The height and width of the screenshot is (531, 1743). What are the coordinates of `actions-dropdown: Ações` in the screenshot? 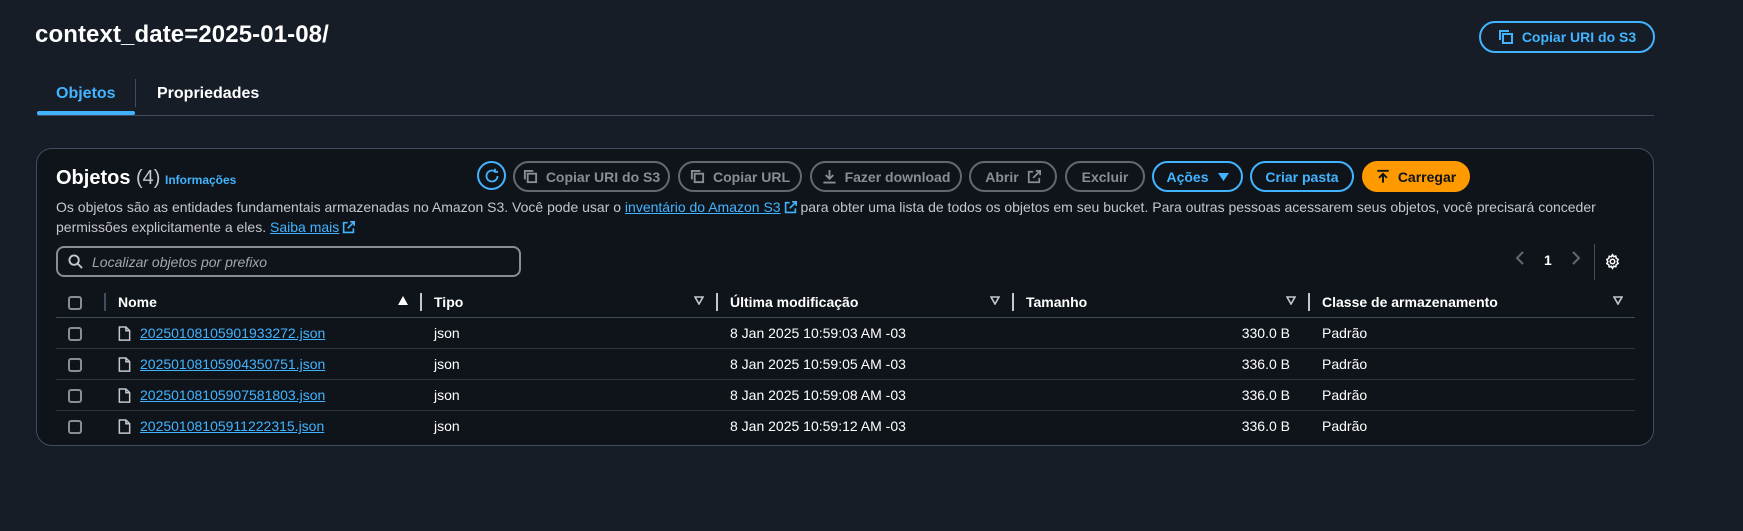 It's located at (1197, 176).